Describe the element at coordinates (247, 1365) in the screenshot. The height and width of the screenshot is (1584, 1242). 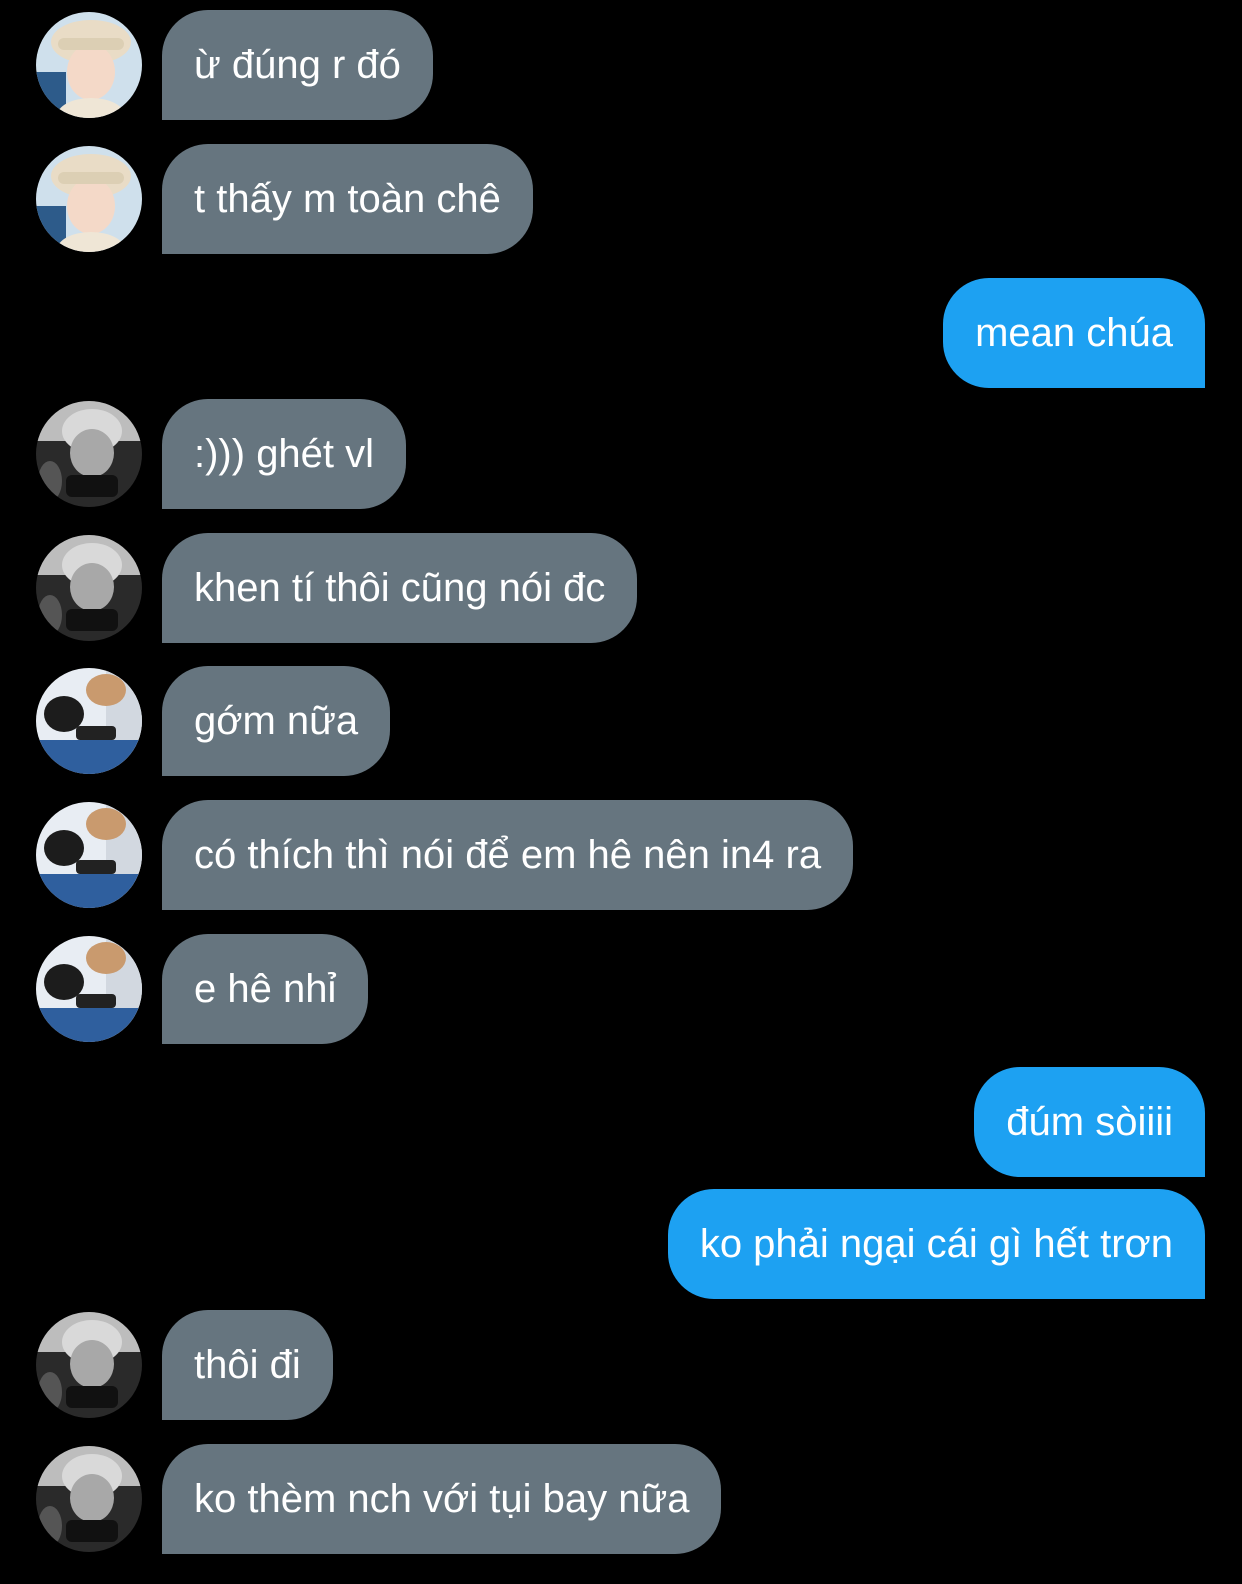
I see `message-bubble: thôi đi` at that location.